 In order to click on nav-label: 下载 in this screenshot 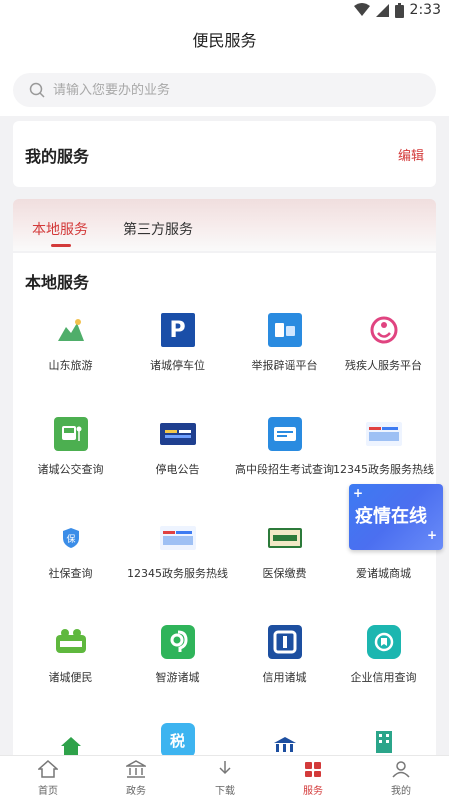, I will do `click(225, 791)`.